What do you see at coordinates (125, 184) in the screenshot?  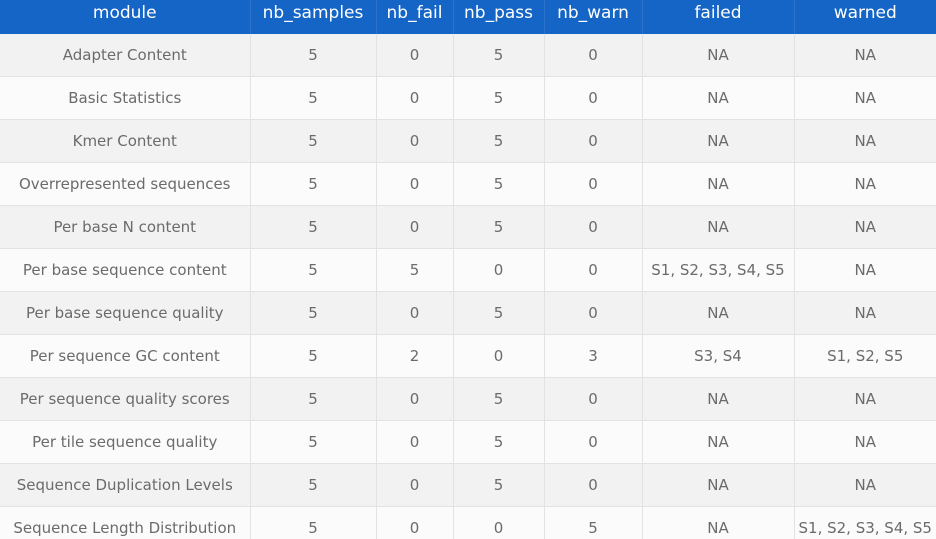 I see `module-cell: Overrepresented sequences` at bounding box center [125, 184].